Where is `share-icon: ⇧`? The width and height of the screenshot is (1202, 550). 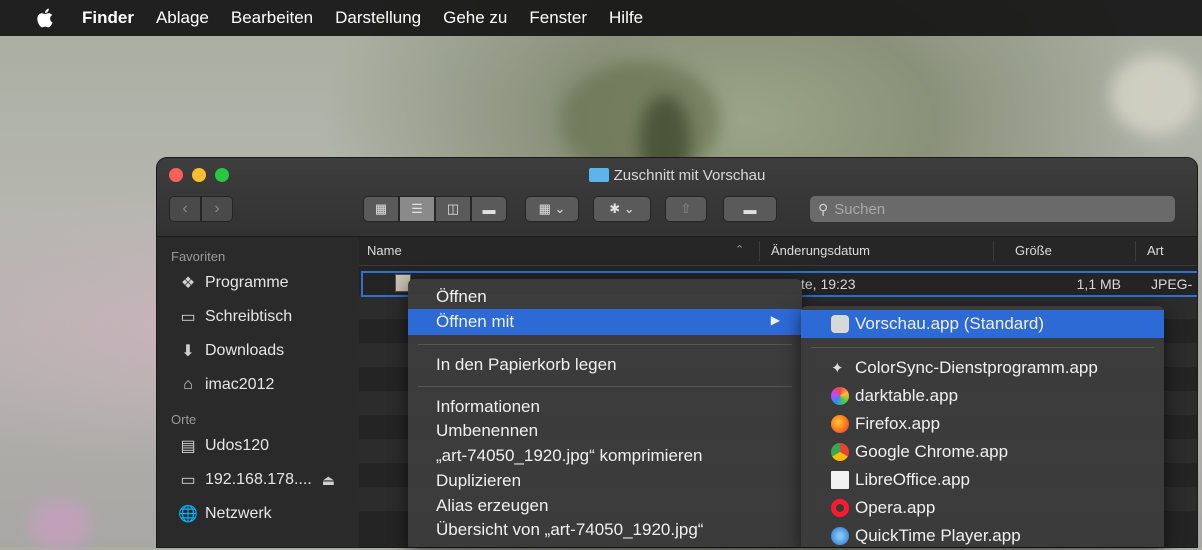 share-icon: ⇧ is located at coordinates (686, 209).